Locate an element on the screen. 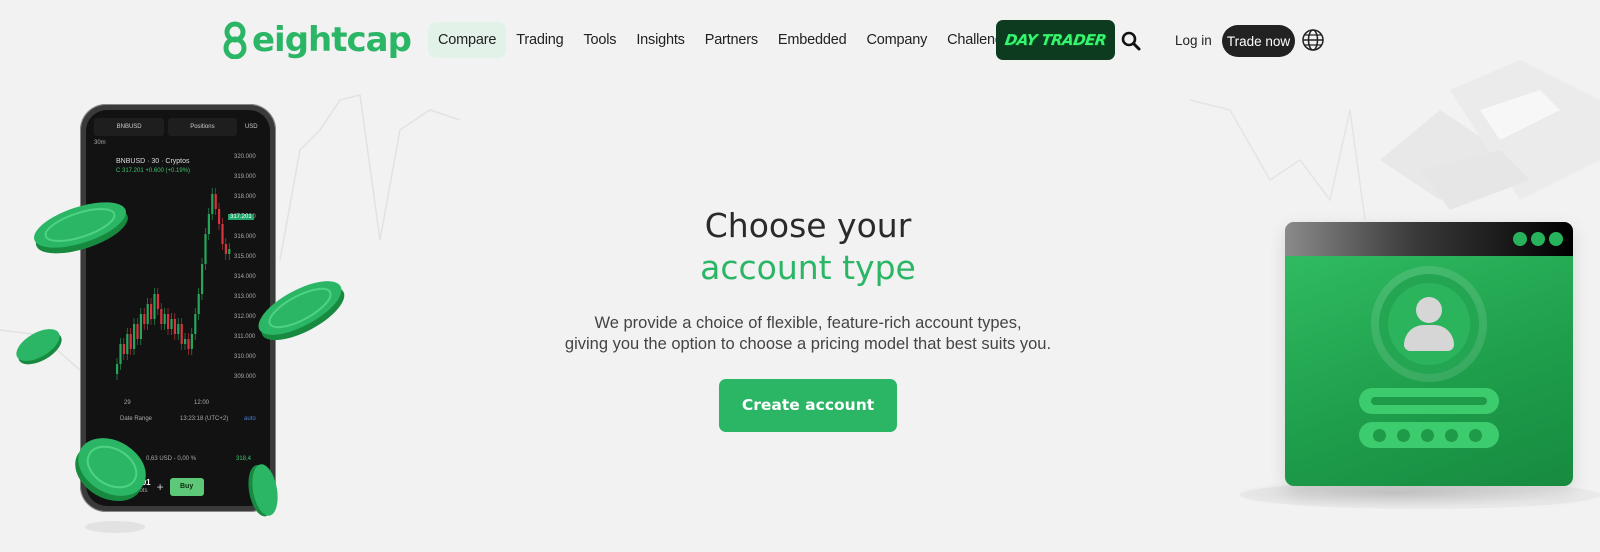 The width and height of the screenshot is (1600, 552). hero-title-line2: account type is located at coordinates (808, 267).